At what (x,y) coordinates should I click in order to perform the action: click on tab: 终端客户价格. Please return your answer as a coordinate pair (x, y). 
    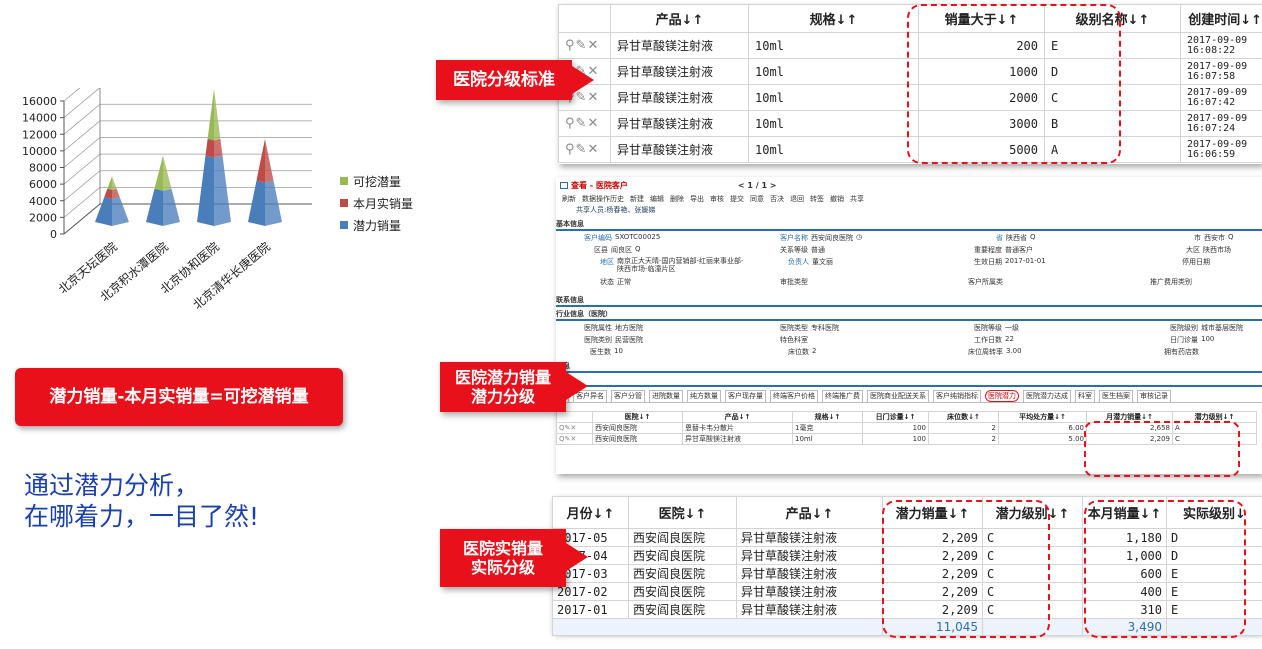
    Looking at the image, I should click on (794, 395).